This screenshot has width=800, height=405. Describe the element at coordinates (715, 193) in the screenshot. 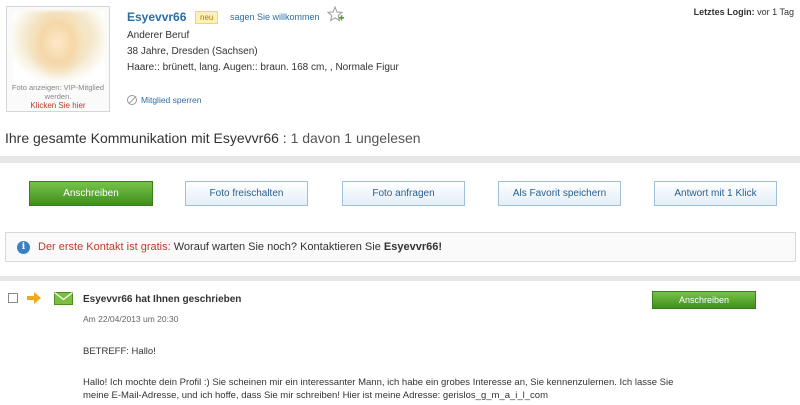

I see `one-click-reply-button: Antwort mit 1 Klick` at that location.